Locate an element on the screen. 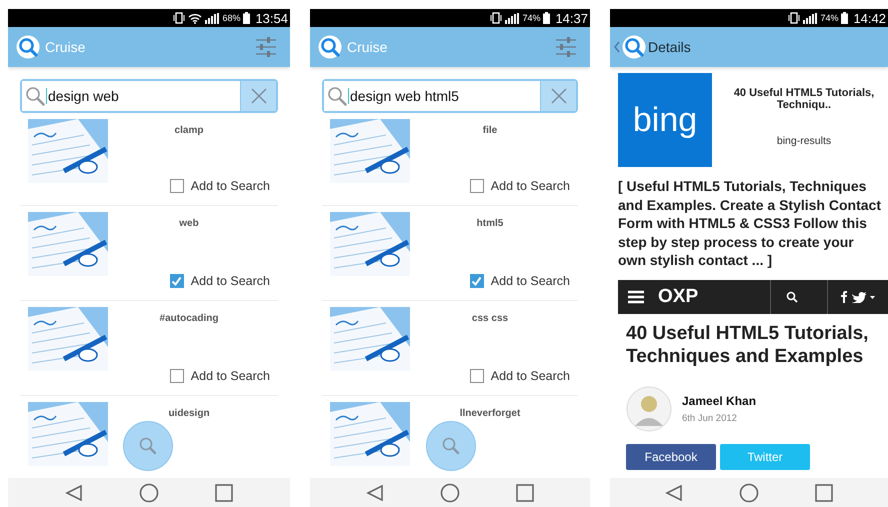 This screenshot has height=507, width=888. author-name: Jameel Khan is located at coordinates (719, 401).